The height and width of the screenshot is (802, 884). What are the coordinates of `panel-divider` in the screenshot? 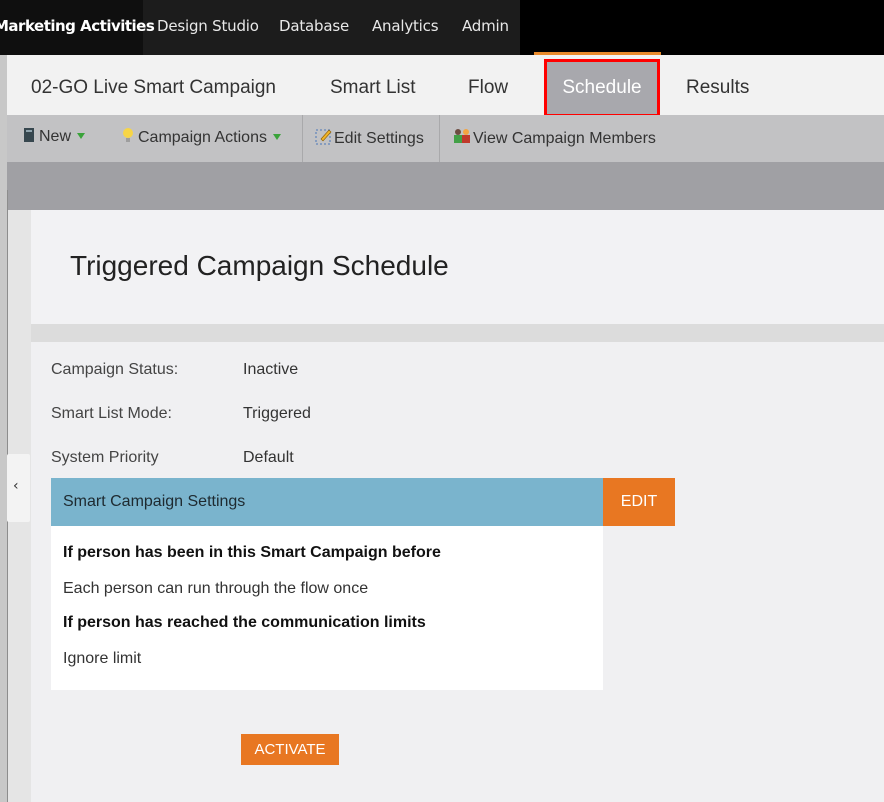 It's located at (457, 333).